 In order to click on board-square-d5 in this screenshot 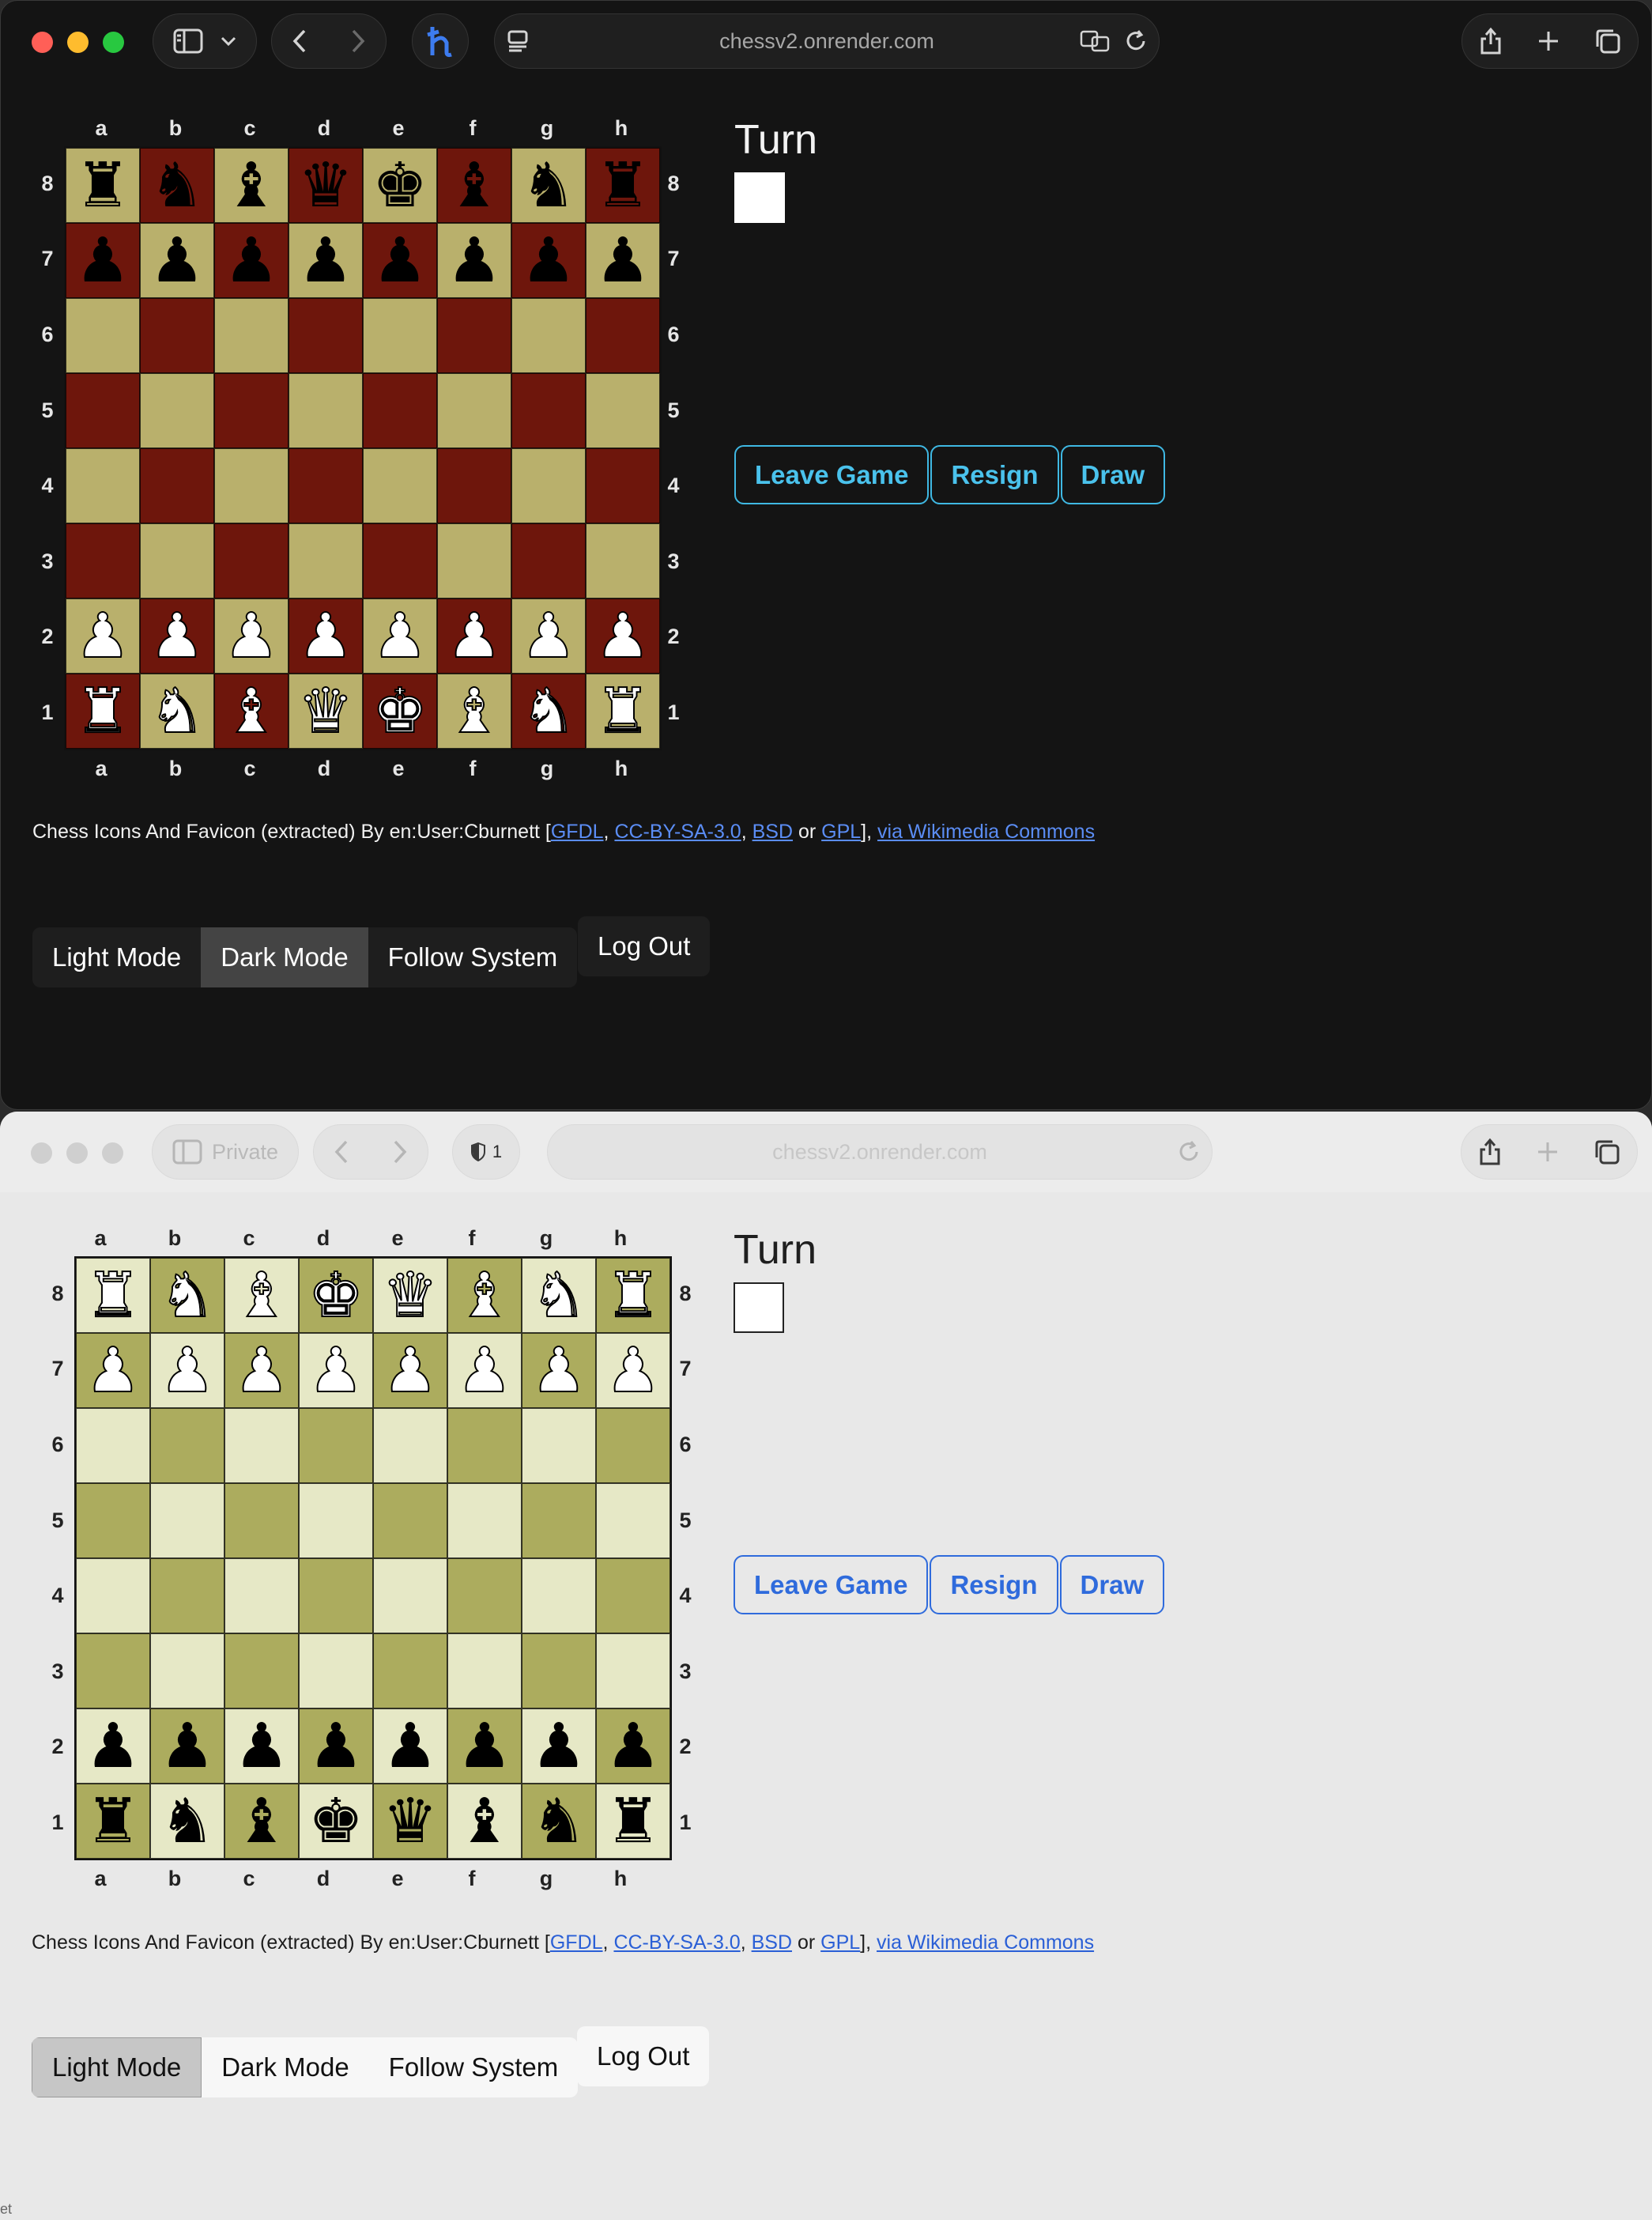, I will do `click(336, 1520)`.